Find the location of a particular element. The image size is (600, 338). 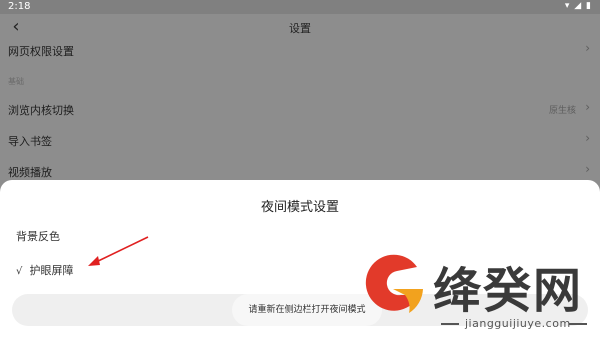

status-time: 2:18 is located at coordinates (19, 6).